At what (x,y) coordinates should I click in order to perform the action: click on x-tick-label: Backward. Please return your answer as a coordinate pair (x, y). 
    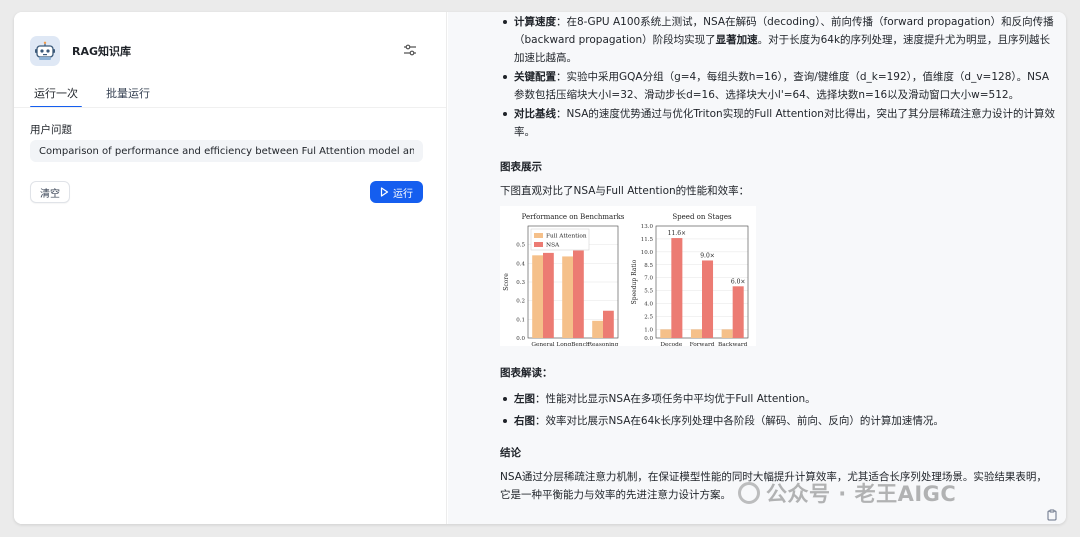
    Looking at the image, I should click on (733, 344).